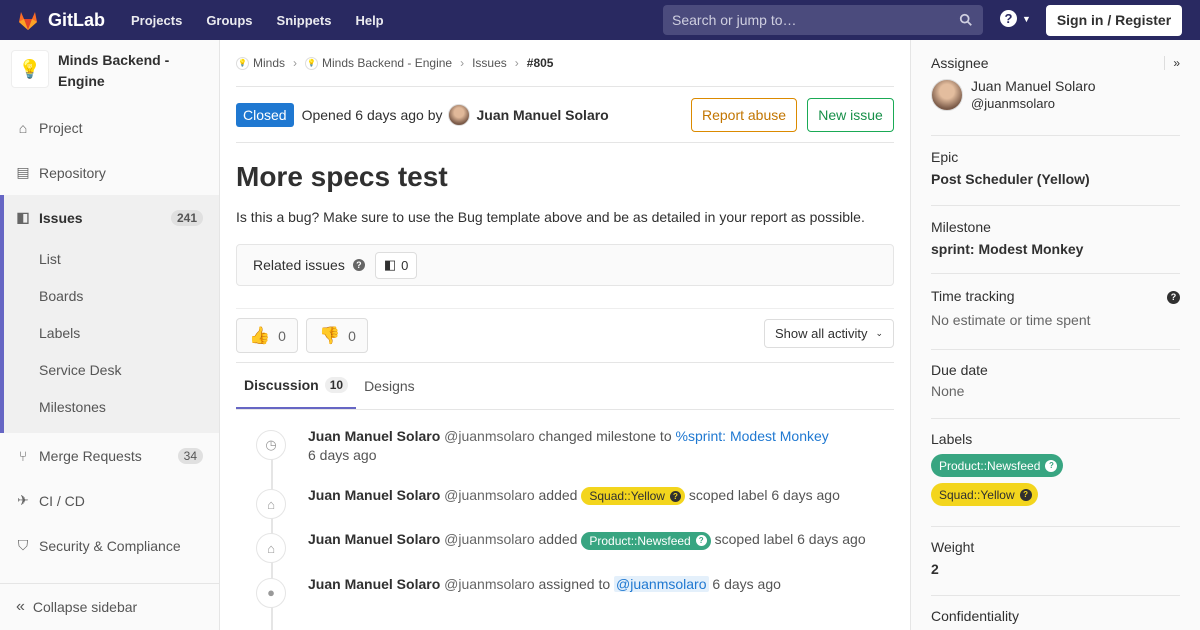 This screenshot has height=630, width=1200. I want to click on author-avatar, so click(459, 114).